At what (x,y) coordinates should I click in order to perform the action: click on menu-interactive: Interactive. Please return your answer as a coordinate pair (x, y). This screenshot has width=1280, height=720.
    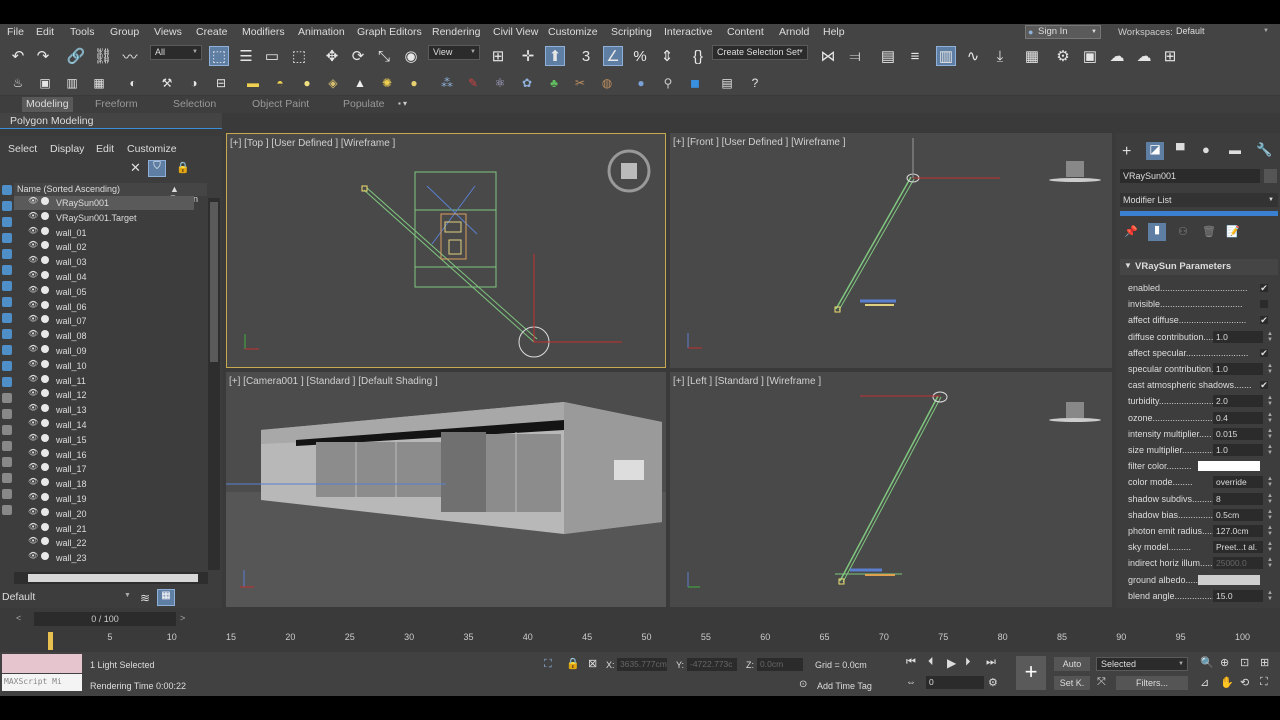
    Looking at the image, I should click on (688, 32).